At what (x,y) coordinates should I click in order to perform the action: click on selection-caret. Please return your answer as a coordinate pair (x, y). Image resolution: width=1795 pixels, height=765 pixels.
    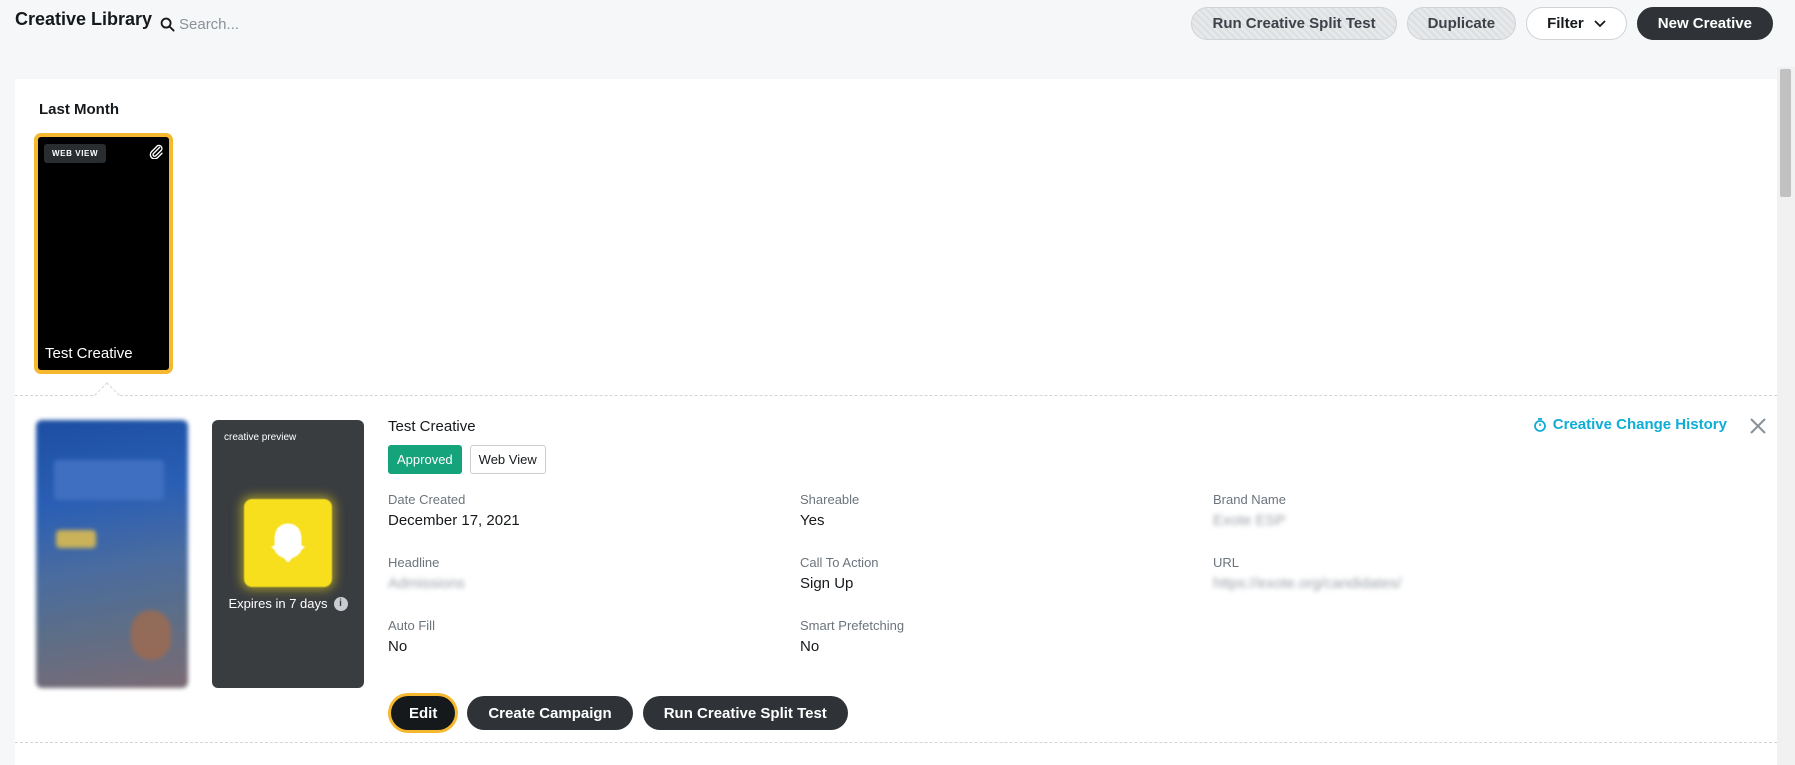
    Looking at the image, I should click on (107, 395).